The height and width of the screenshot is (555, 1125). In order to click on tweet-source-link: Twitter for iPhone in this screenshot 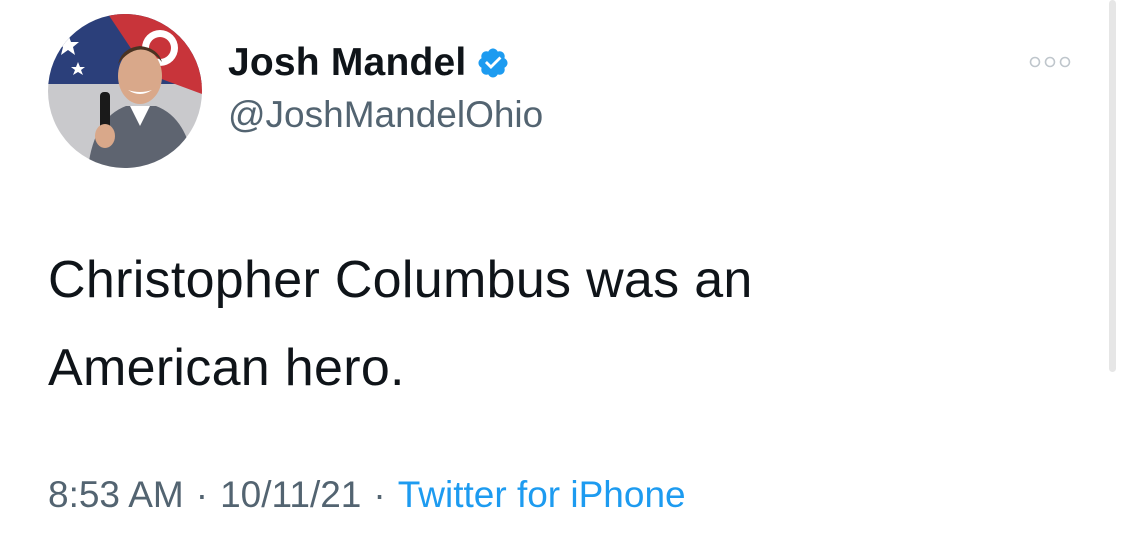, I will do `click(542, 495)`.